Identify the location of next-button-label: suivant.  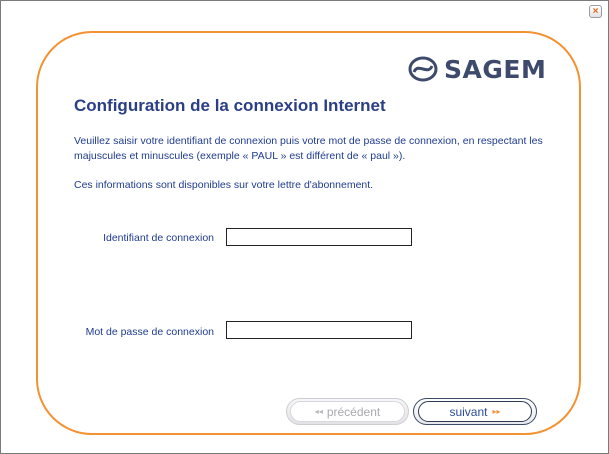
(468, 411).